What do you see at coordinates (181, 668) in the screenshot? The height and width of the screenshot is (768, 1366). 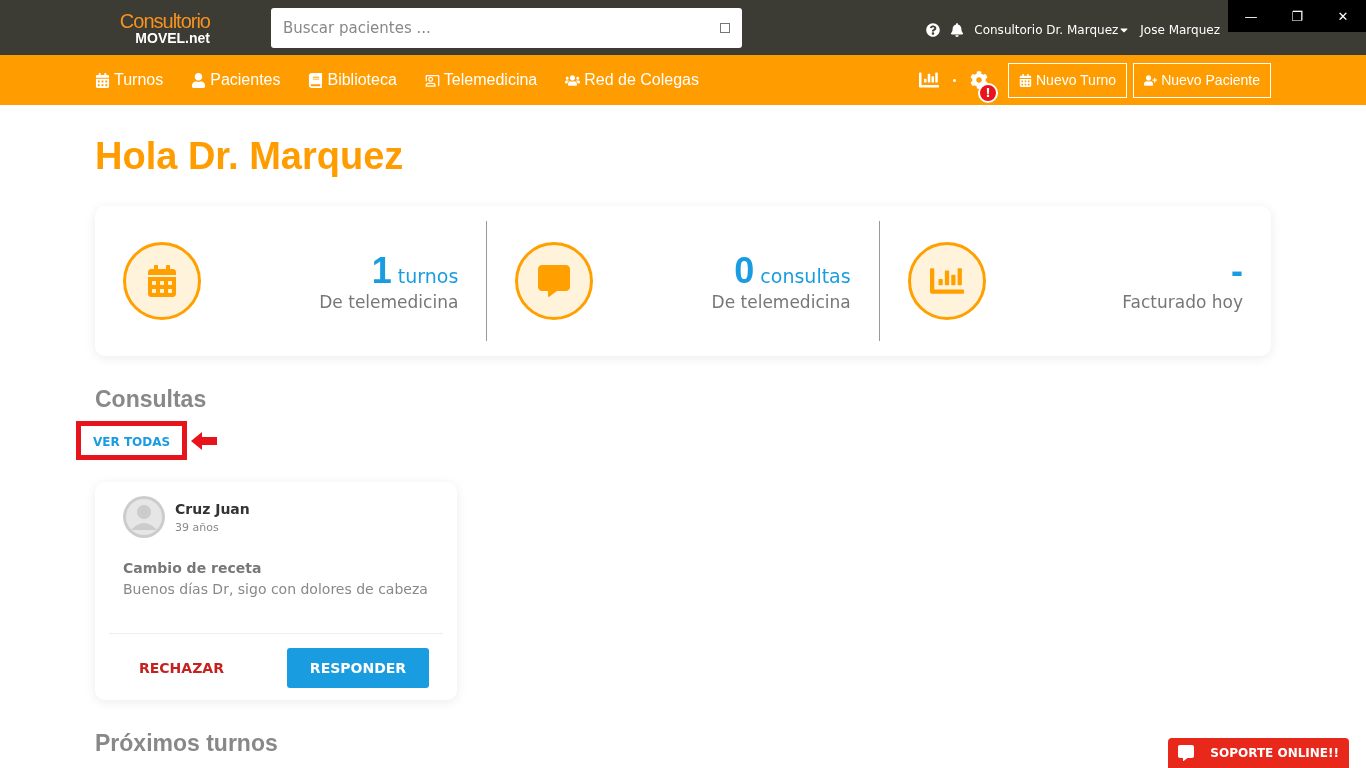 I see `reject-button: RECHAZAR` at bounding box center [181, 668].